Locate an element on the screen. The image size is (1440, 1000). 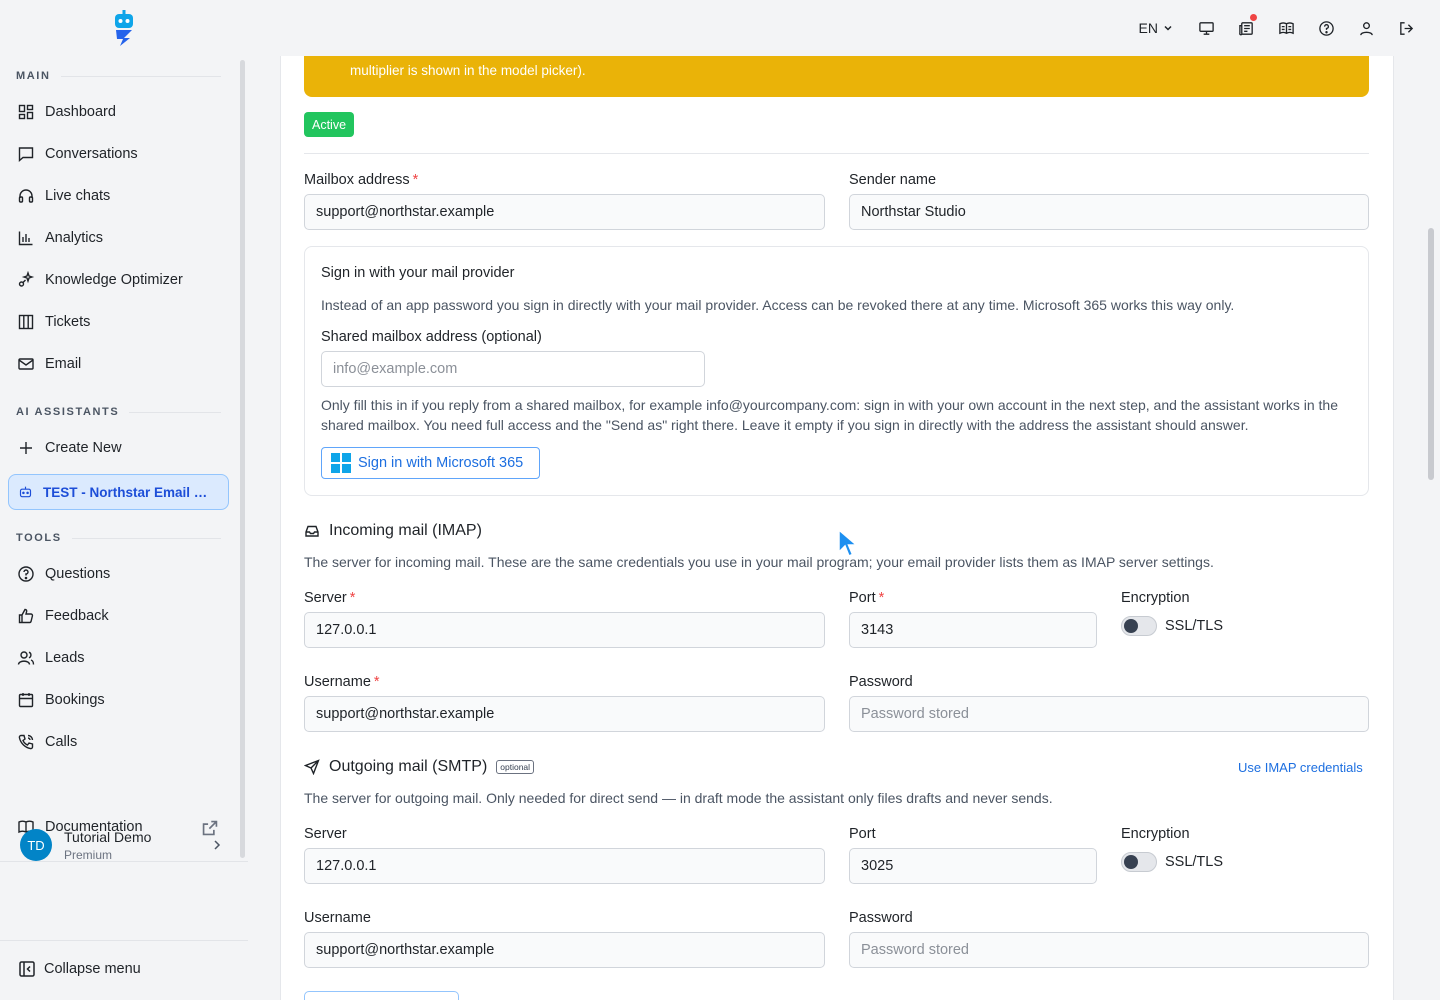
sidebar-scrollbar is located at coordinates (242, 459).